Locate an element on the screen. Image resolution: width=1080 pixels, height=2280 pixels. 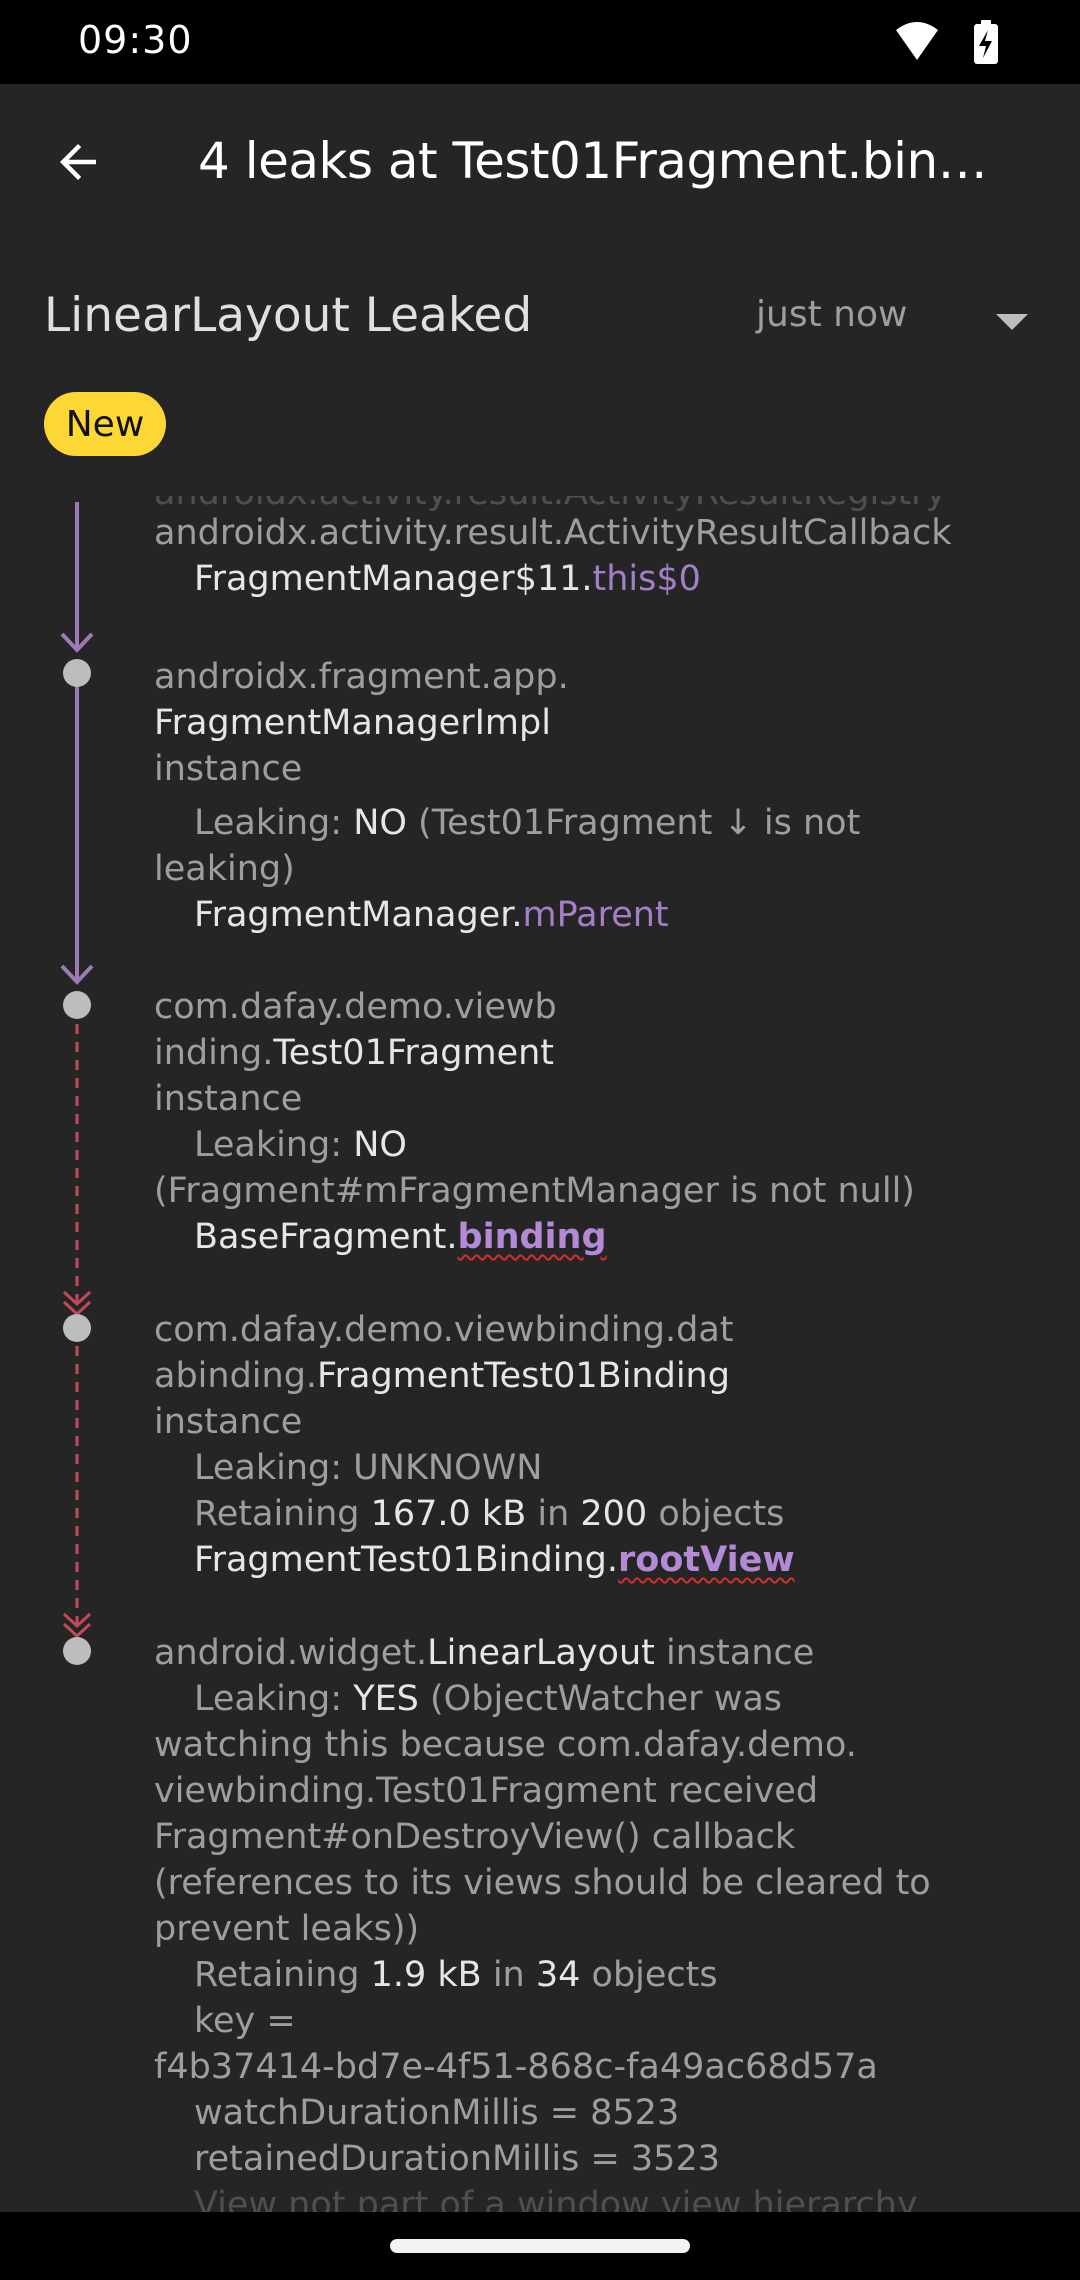
trace-node-2-class: inding.Test01Fragment is located at coordinates (354, 1053).